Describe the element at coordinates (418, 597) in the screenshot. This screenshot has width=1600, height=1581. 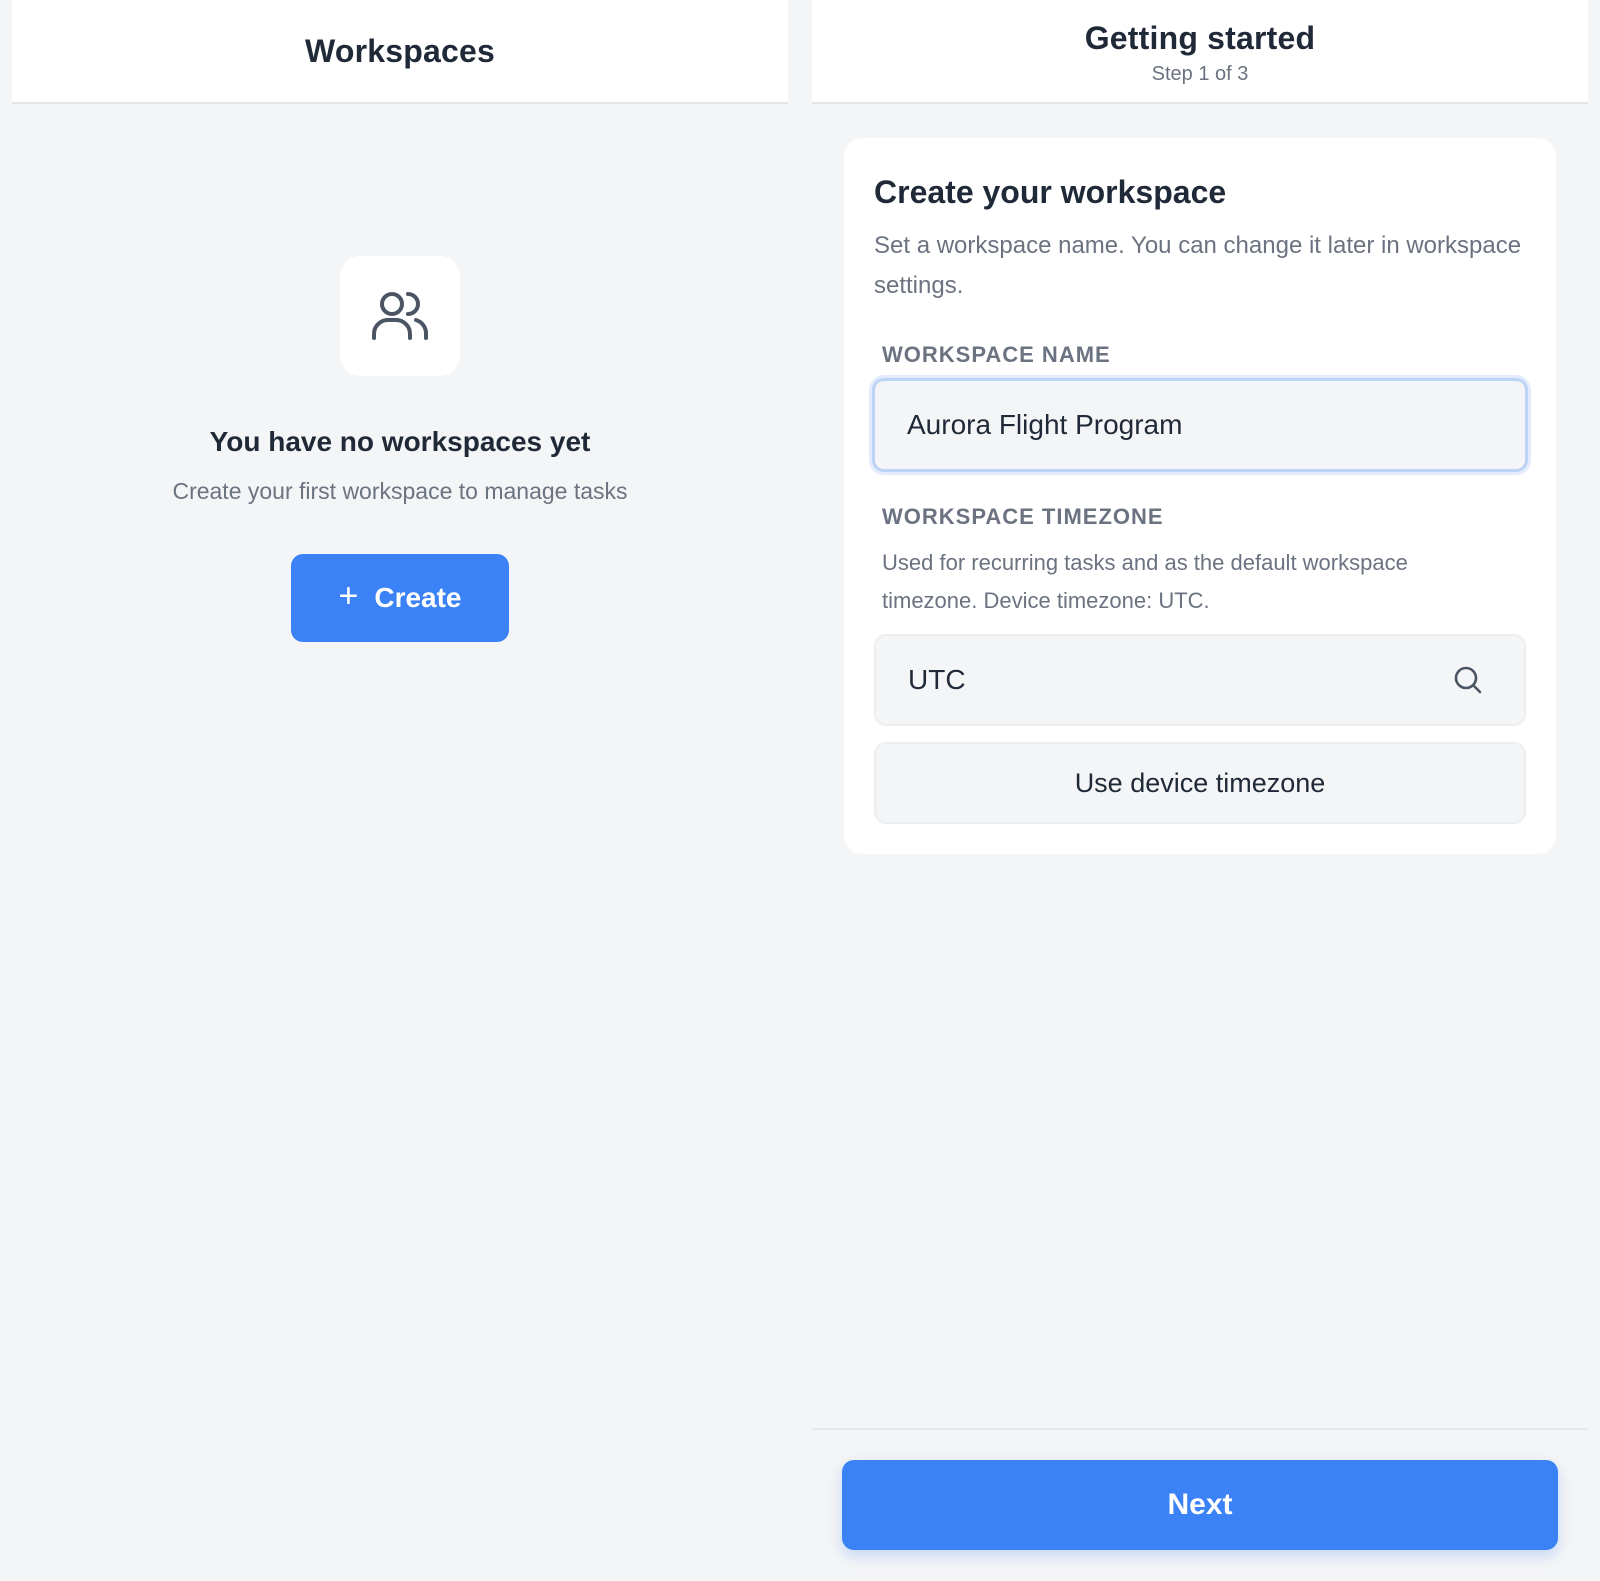
I see `create-button-label: Create` at that location.